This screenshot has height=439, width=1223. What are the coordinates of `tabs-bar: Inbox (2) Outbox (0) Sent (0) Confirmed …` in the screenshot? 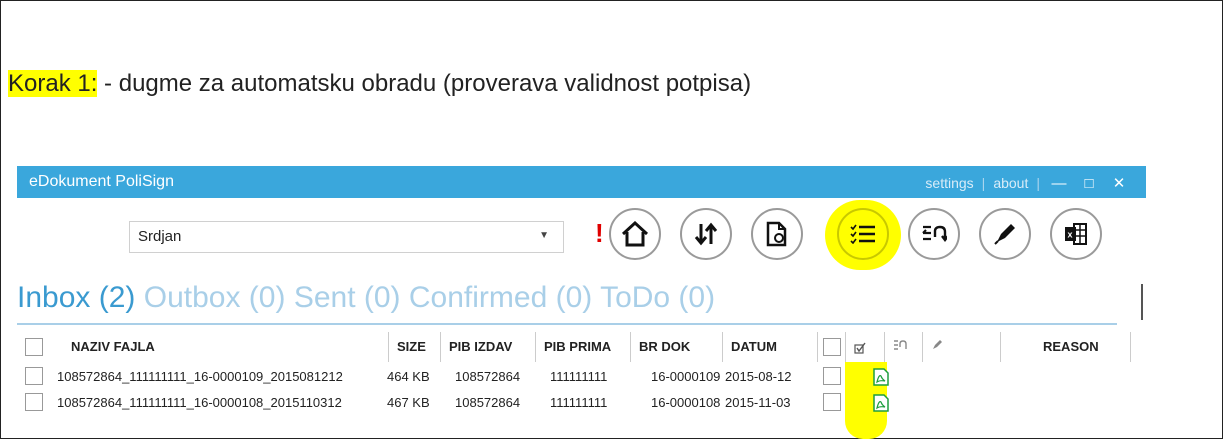 It's located at (366, 298).